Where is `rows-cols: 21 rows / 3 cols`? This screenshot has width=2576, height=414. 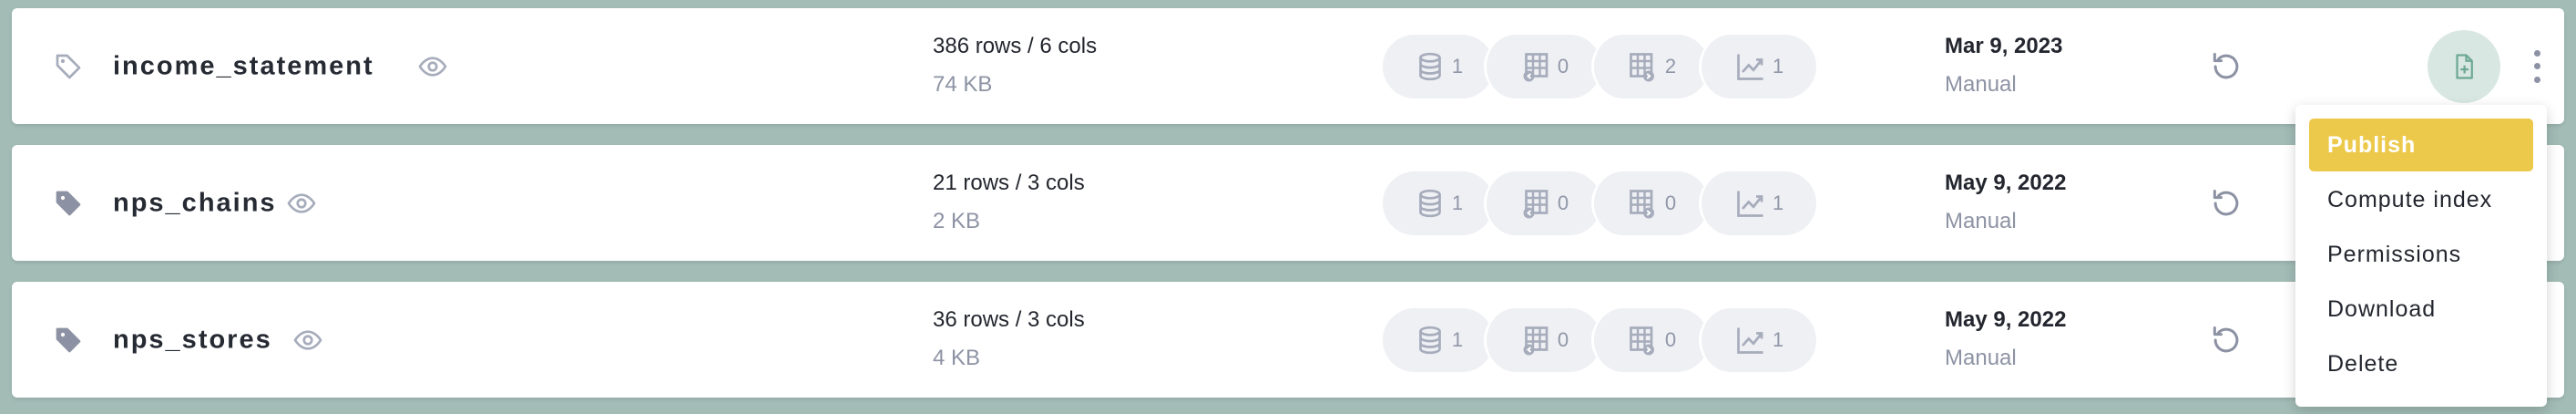
rows-cols: 21 rows / 3 cols is located at coordinates (1009, 183).